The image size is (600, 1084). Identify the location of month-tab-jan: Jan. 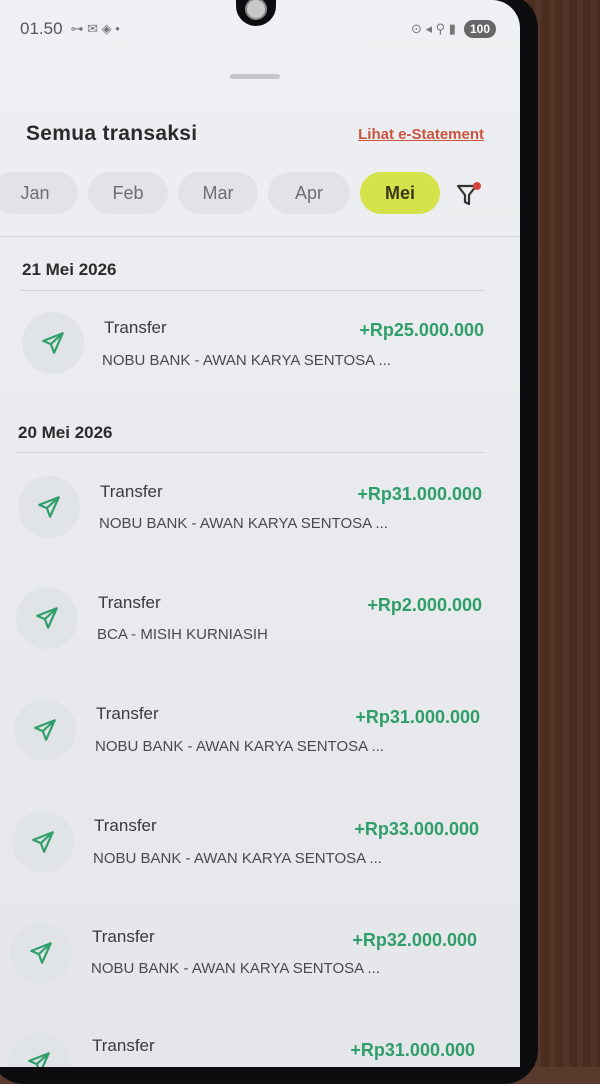
(39, 193).